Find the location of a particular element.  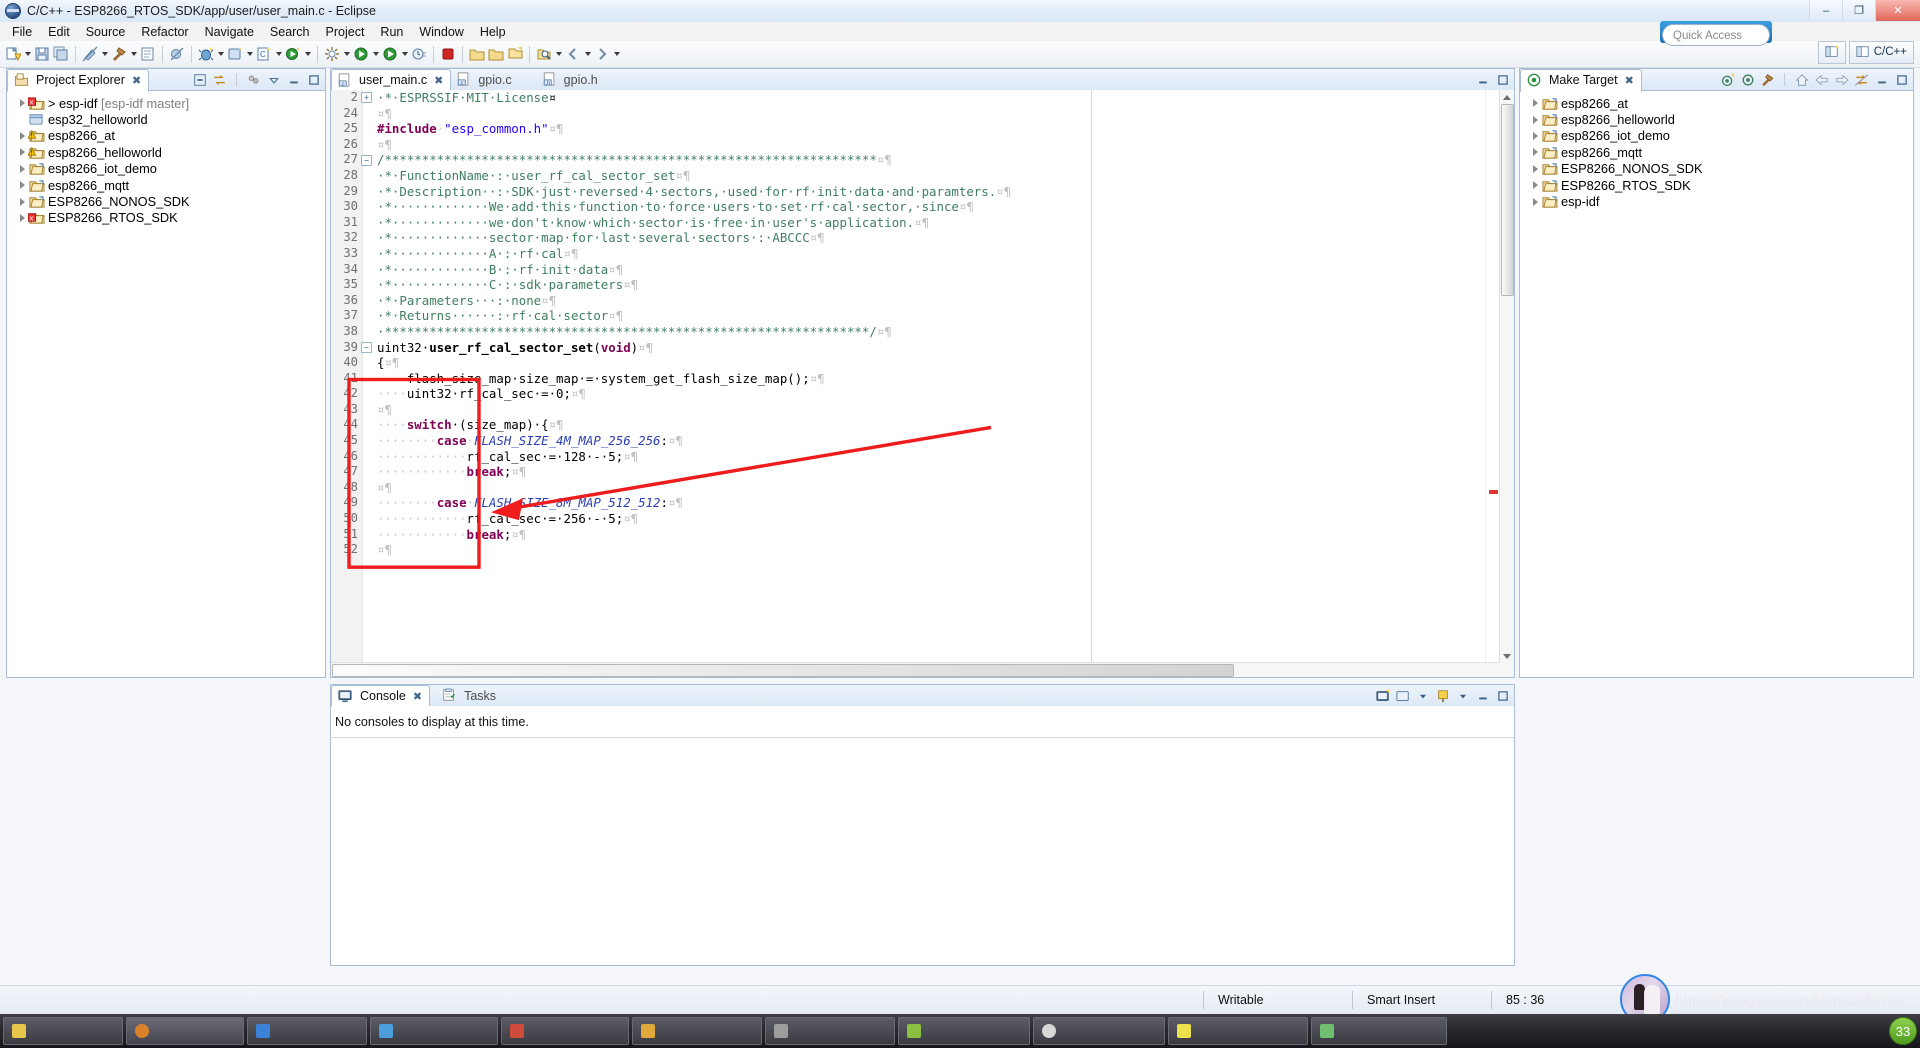

build-clean-dropdown-icon is located at coordinates (104, 54).